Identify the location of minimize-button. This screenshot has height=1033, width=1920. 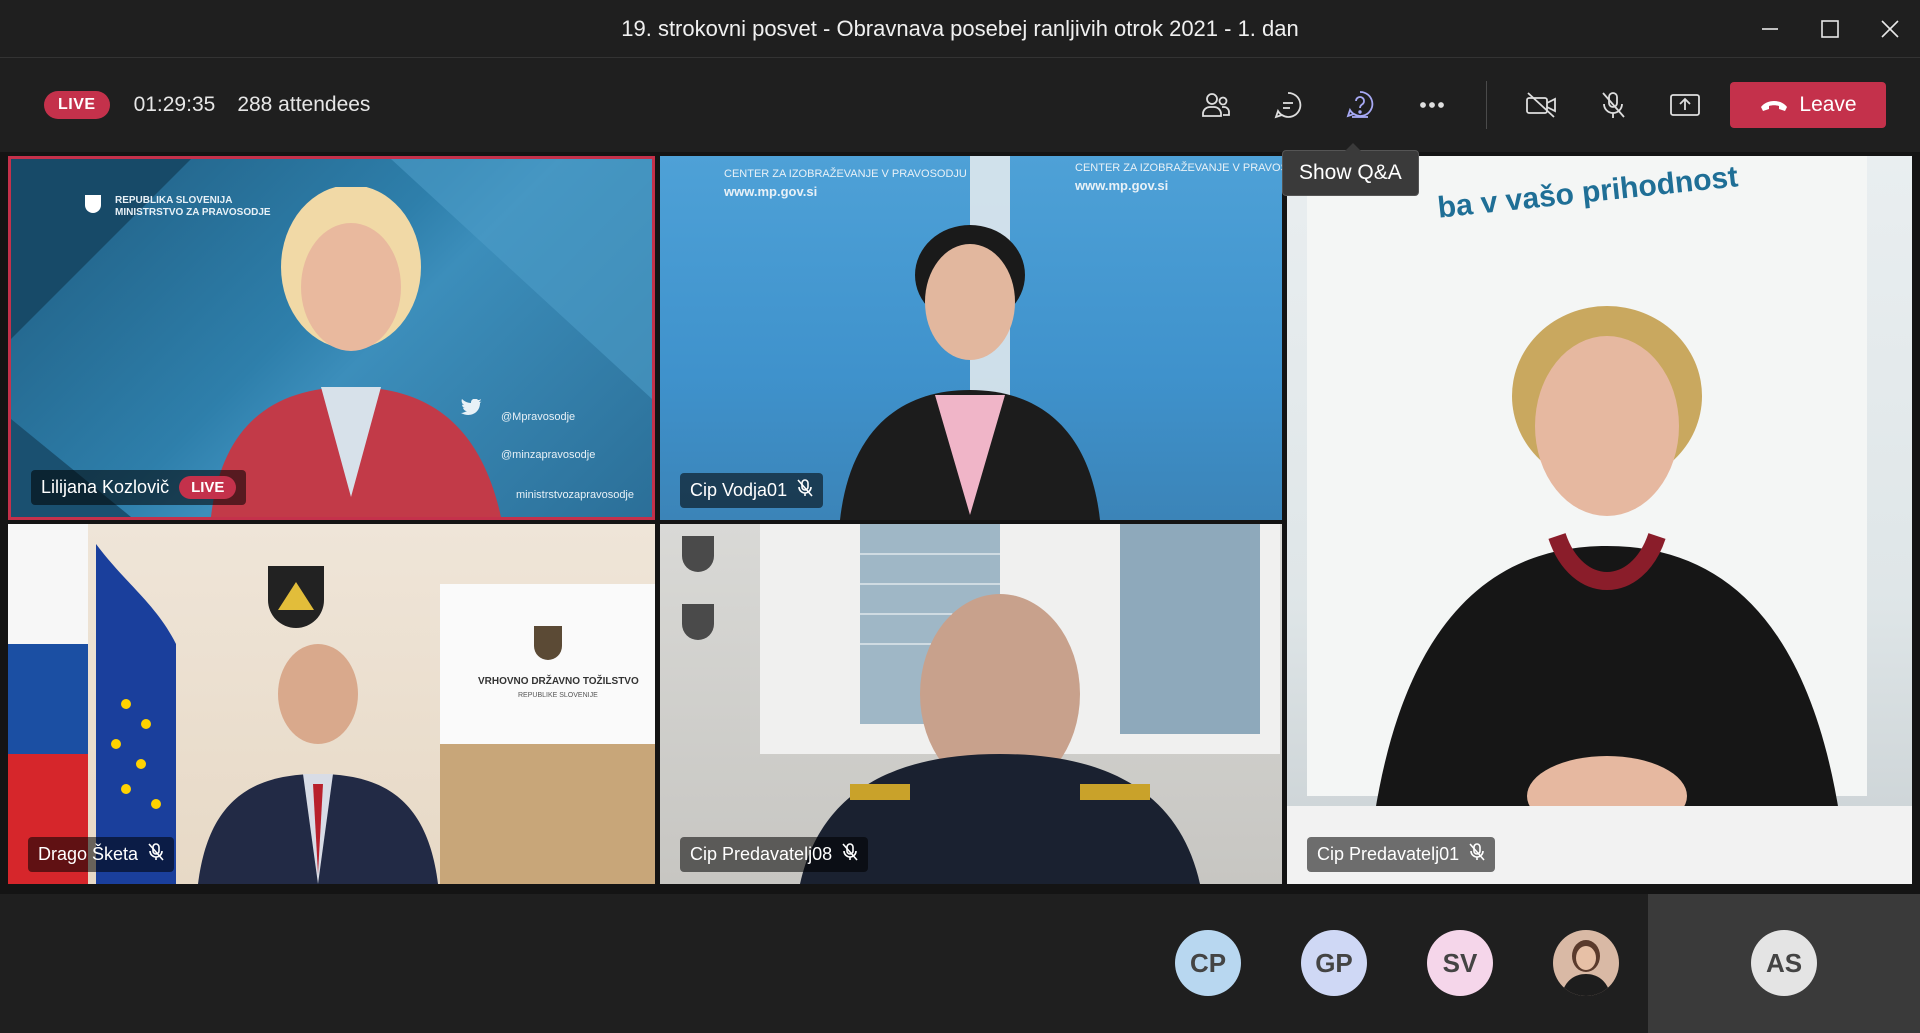
(1770, 29).